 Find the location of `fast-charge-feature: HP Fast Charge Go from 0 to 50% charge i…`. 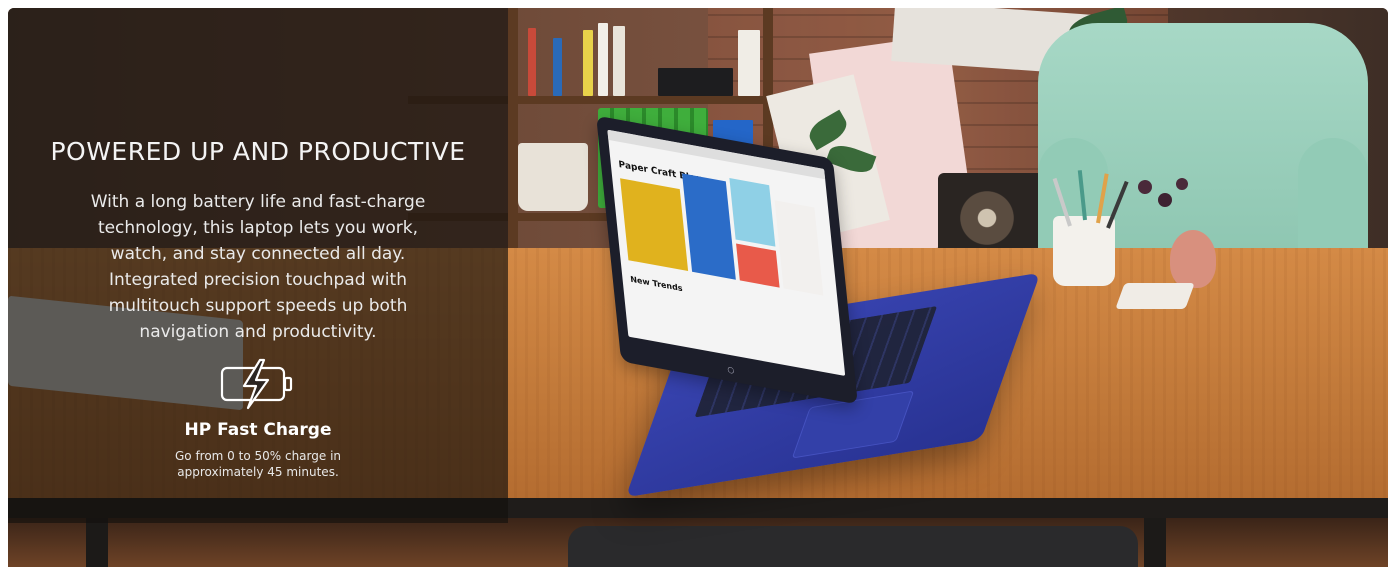

fast-charge-feature: HP Fast Charge Go from 0 to 50% charge i… is located at coordinates (258, 419).